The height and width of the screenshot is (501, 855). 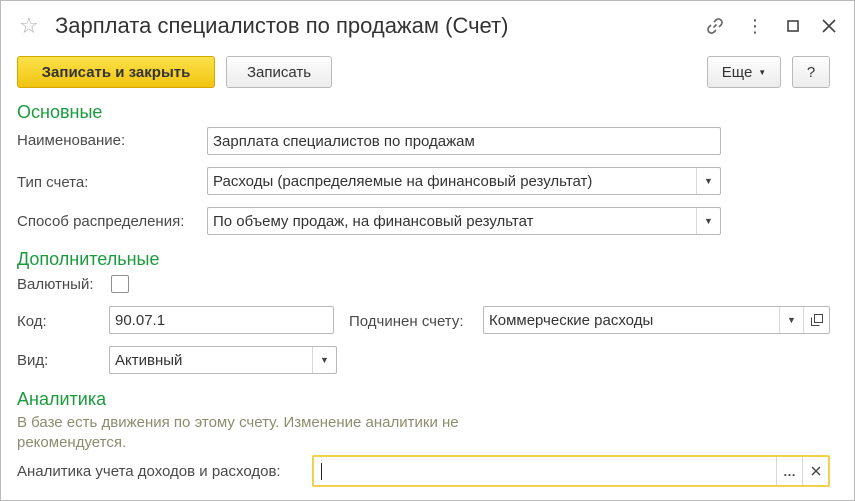 I want to click on more-label: Еще, so click(x=737, y=72).